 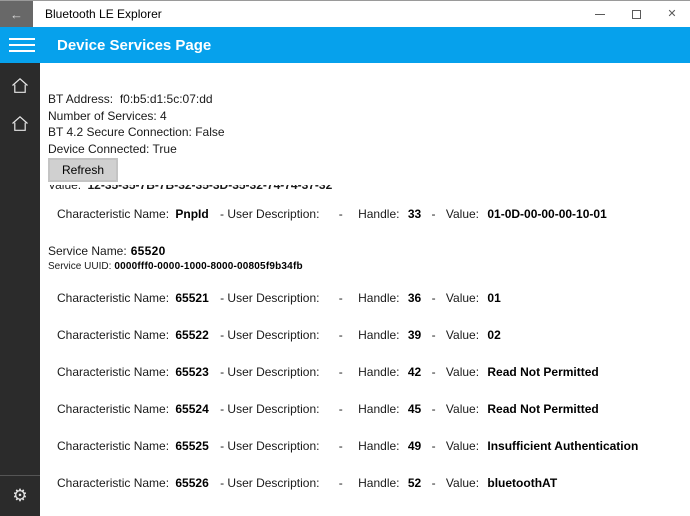 I want to click on handle-value: 52, so click(x=414, y=483).